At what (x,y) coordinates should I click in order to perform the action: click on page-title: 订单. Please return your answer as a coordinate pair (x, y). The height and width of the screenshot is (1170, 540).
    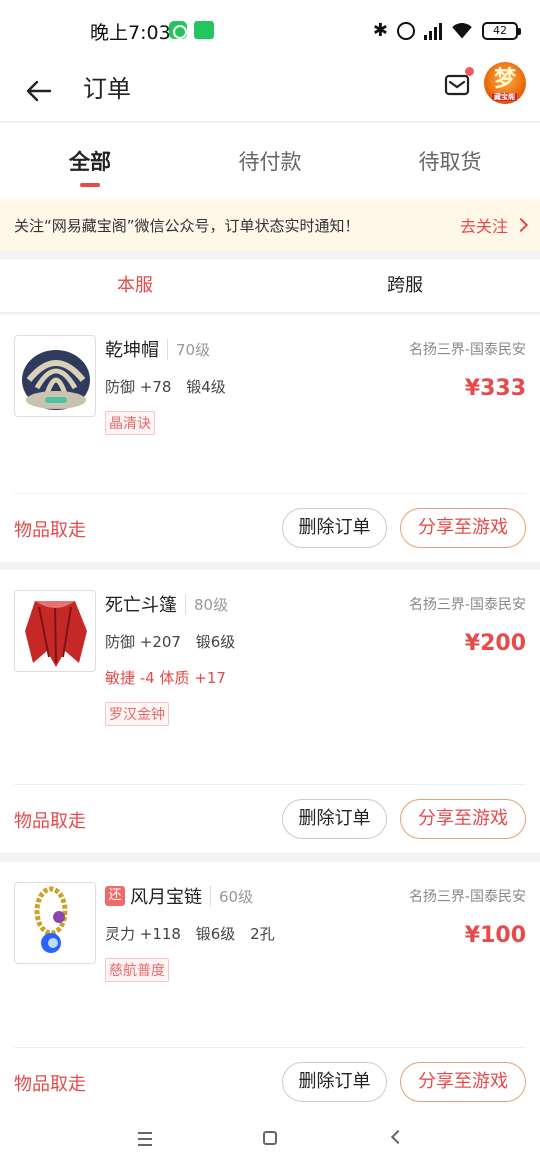
    Looking at the image, I should click on (107, 89).